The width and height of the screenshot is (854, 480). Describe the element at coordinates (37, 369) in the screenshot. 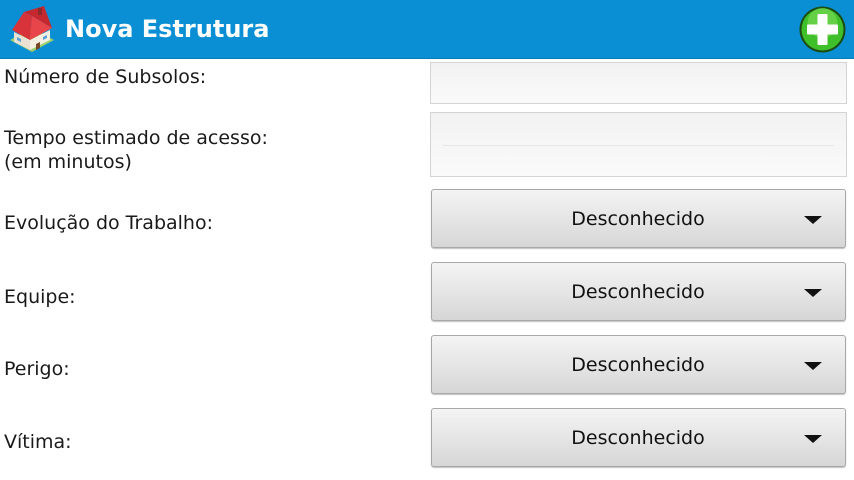

I see `perigo-label: Perigo:` at that location.